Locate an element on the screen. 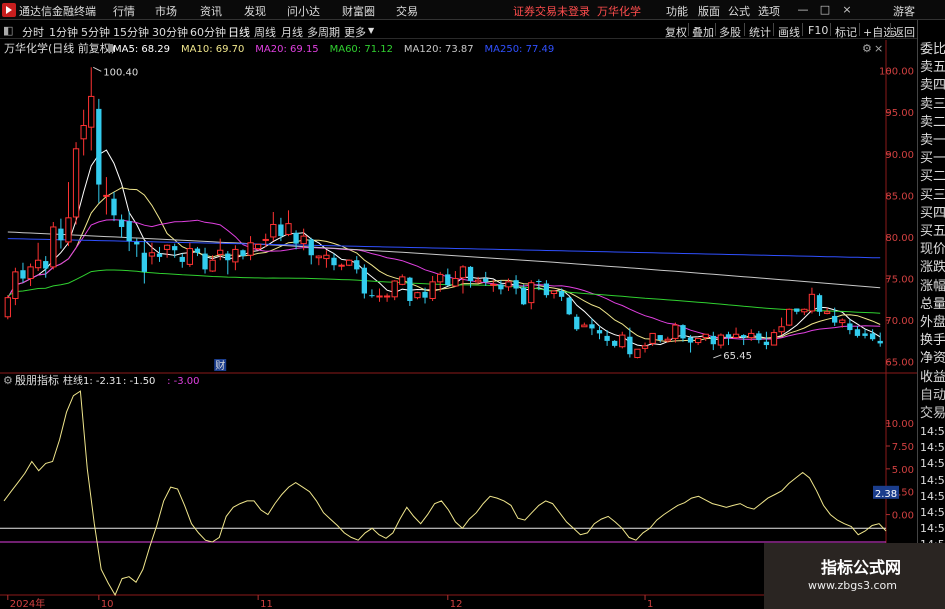  menu-quotes: 行情 is located at coordinates (124, 11).